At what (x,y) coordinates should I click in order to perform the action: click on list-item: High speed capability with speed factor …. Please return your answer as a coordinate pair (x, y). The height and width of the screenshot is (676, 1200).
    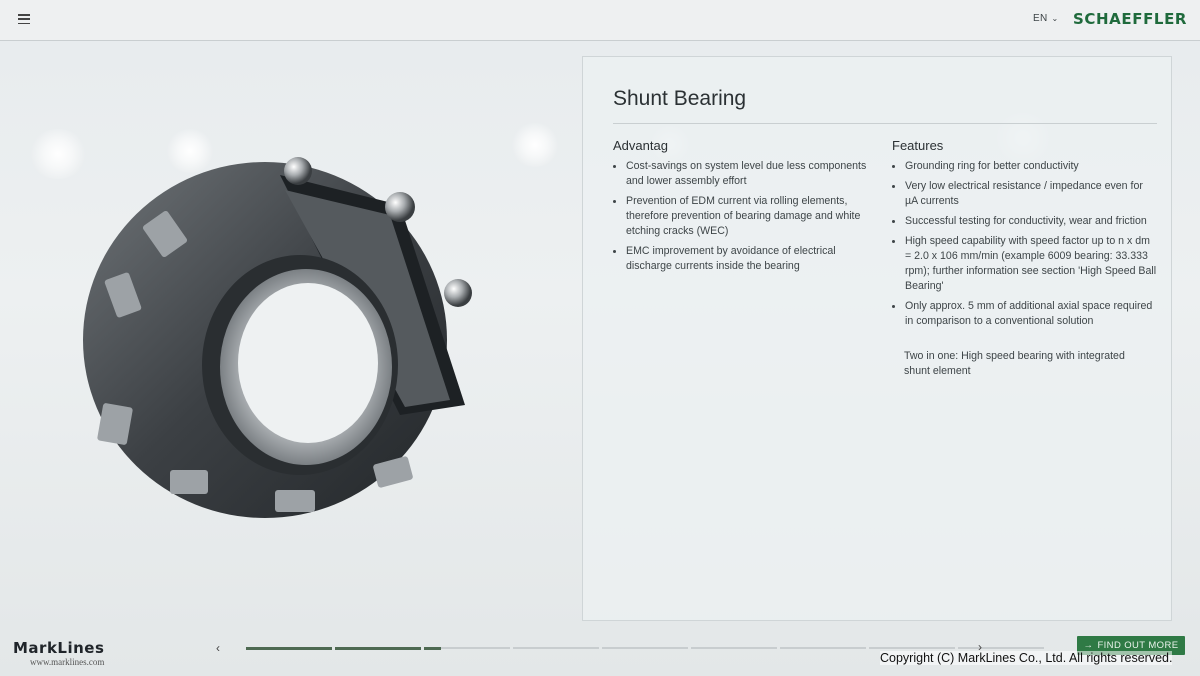
    Looking at the image, I should click on (1030, 264).